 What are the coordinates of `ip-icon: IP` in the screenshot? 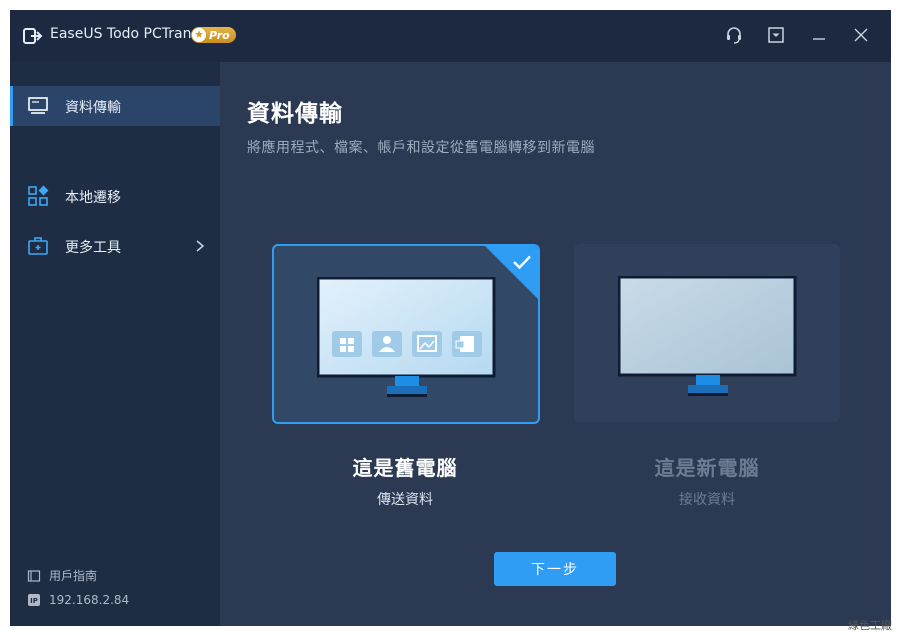 It's located at (34, 600).